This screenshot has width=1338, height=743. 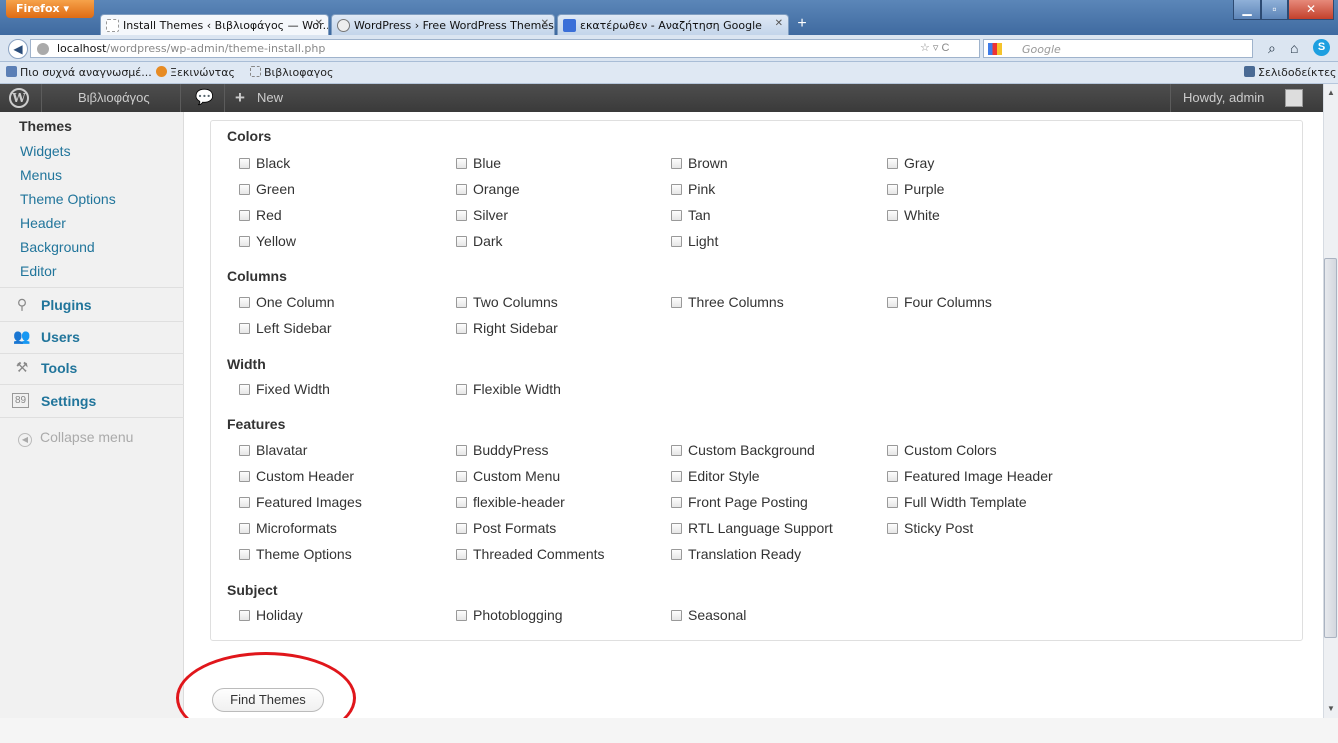 I want to click on wordpress-logo-icon: W, so click(x=19, y=98).